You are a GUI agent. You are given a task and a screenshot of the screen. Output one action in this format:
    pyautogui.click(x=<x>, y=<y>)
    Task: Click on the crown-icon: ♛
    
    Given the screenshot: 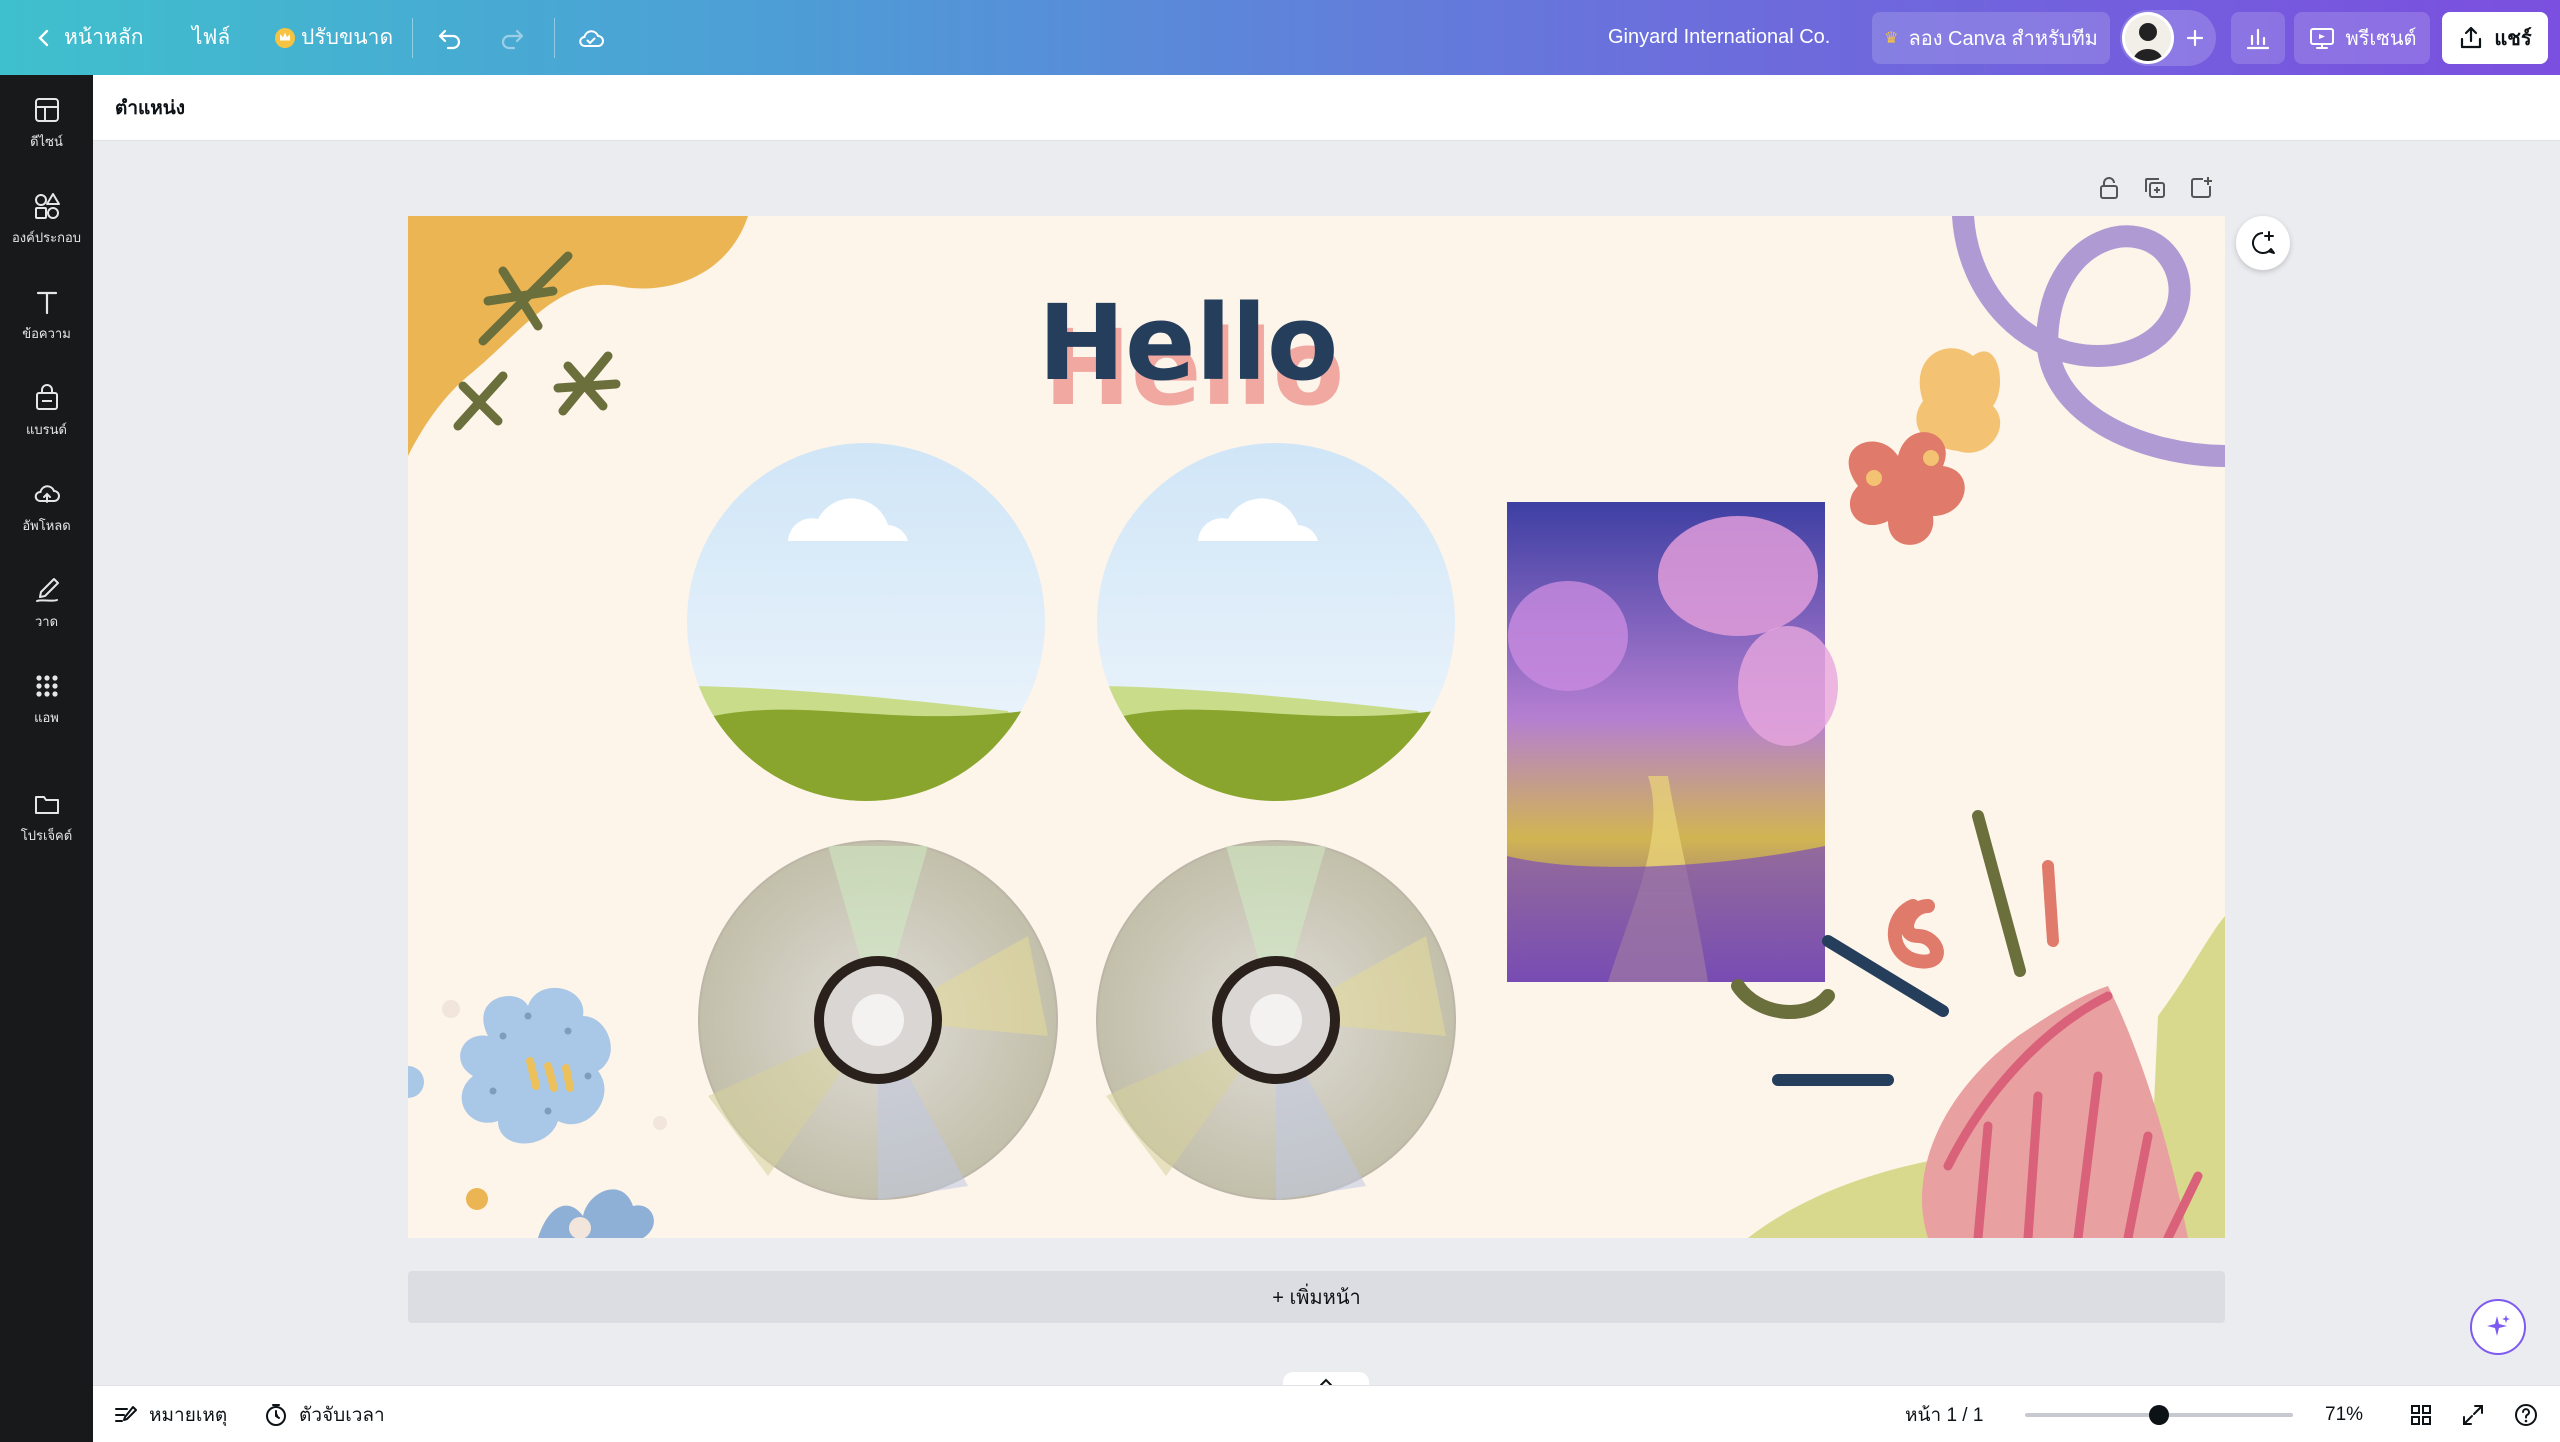 What is the action you would take?
    pyautogui.click(x=1891, y=38)
    